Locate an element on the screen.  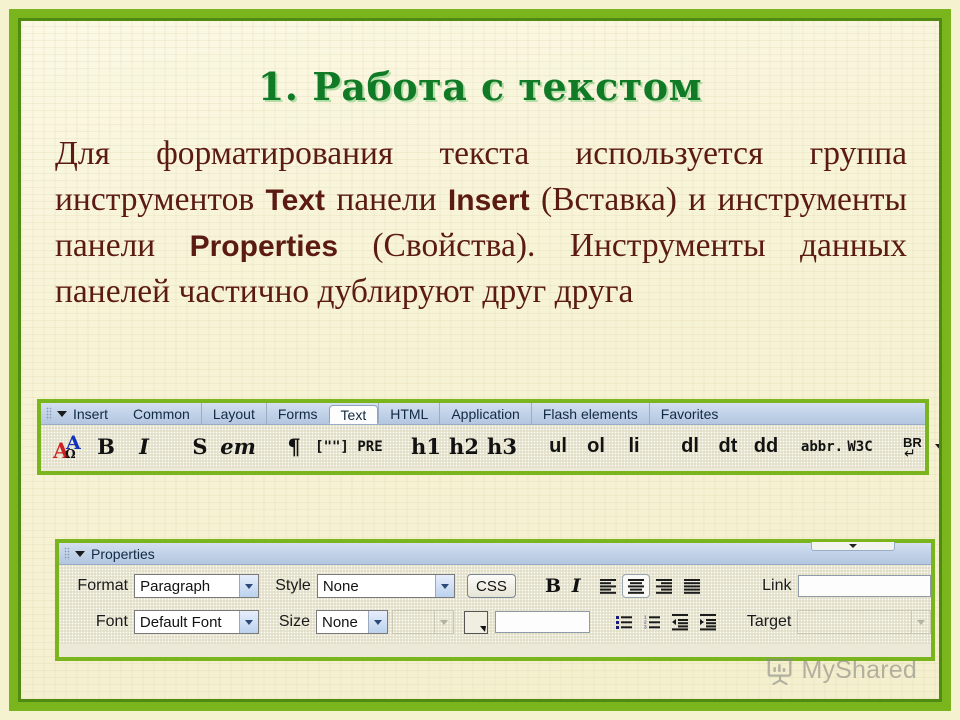
align-left-icon is located at coordinates (608, 586).